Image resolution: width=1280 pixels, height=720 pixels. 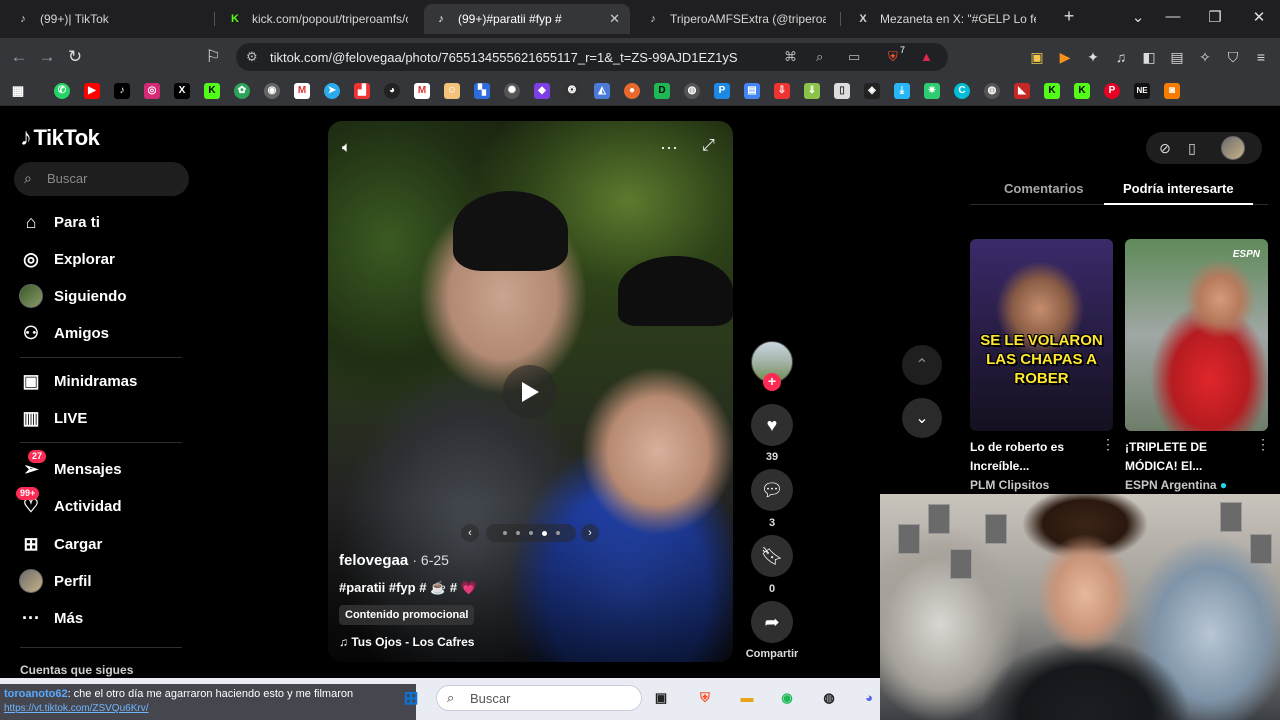 What do you see at coordinates (18, 91) in the screenshot?
I see `apps-grid-icon: ▦` at bounding box center [18, 91].